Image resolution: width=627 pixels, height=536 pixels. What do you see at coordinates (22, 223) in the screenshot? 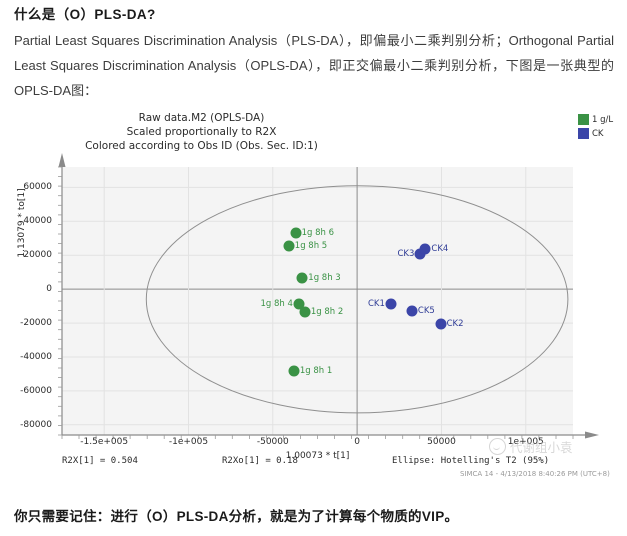
I see `y-axis-title: 1.13079 * to[1]` at bounding box center [22, 223].